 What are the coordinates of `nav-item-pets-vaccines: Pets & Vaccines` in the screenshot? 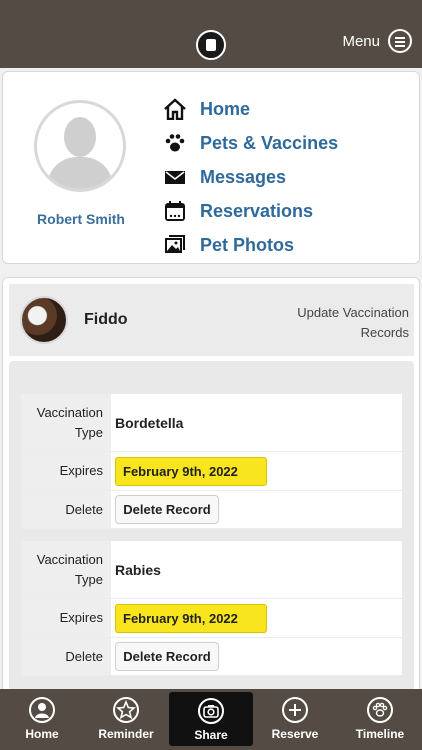 It's located at (288, 143).